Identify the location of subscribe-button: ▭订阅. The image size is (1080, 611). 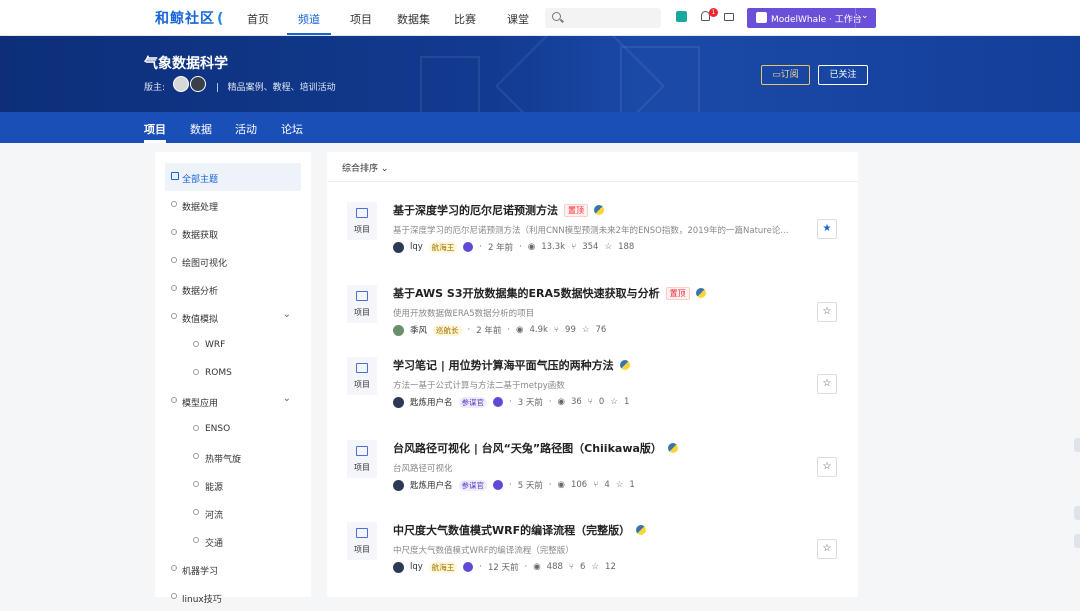
(785, 75).